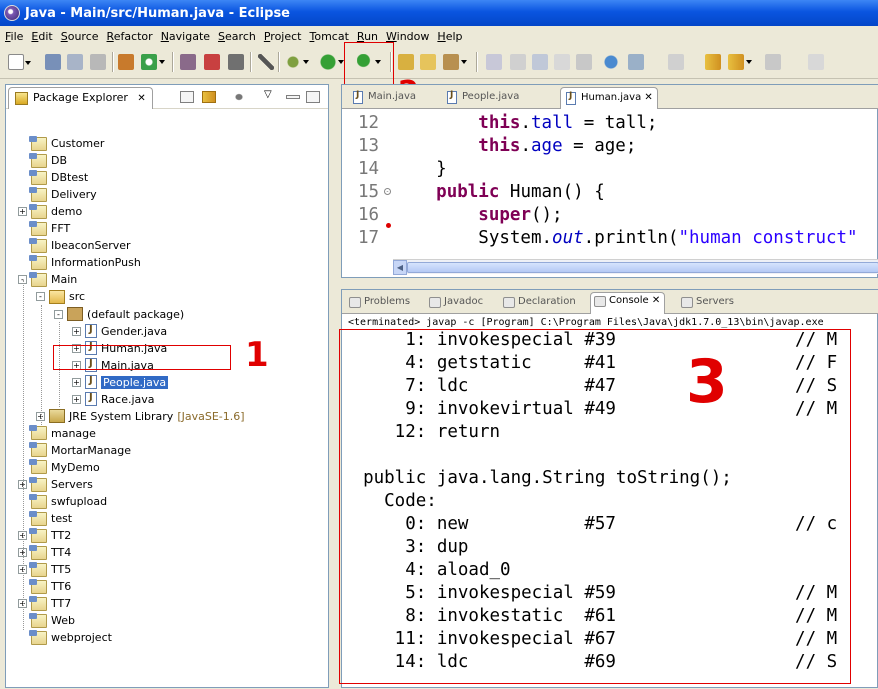  What do you see at coordinates (40, 36) in the screenshot?
I see `menu-edit: Edit` at bounding box center [40, 36].